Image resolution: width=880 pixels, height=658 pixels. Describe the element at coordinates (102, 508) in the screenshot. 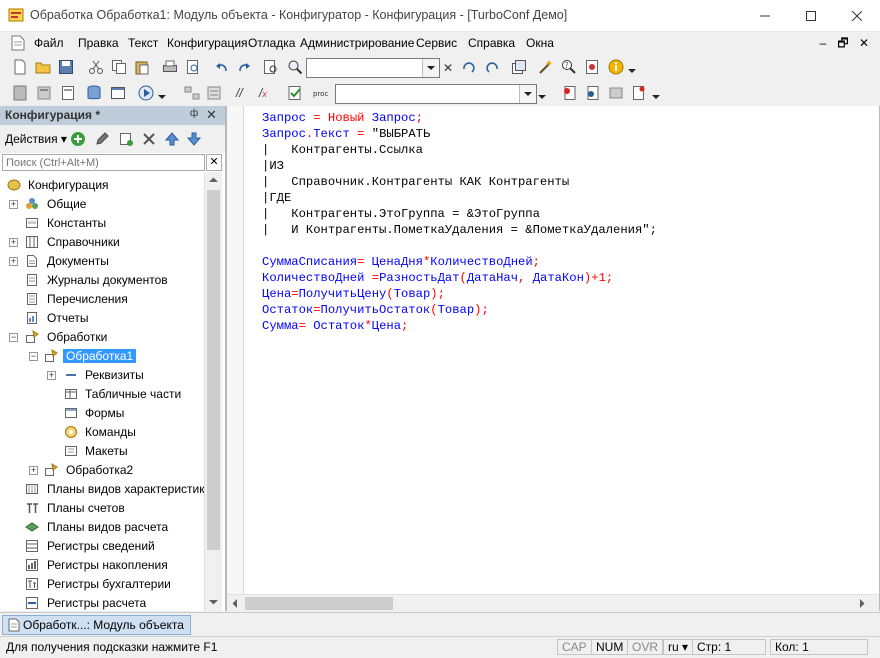

I see `tree-item-chart-of-accounts: Планы счетов` at that location.